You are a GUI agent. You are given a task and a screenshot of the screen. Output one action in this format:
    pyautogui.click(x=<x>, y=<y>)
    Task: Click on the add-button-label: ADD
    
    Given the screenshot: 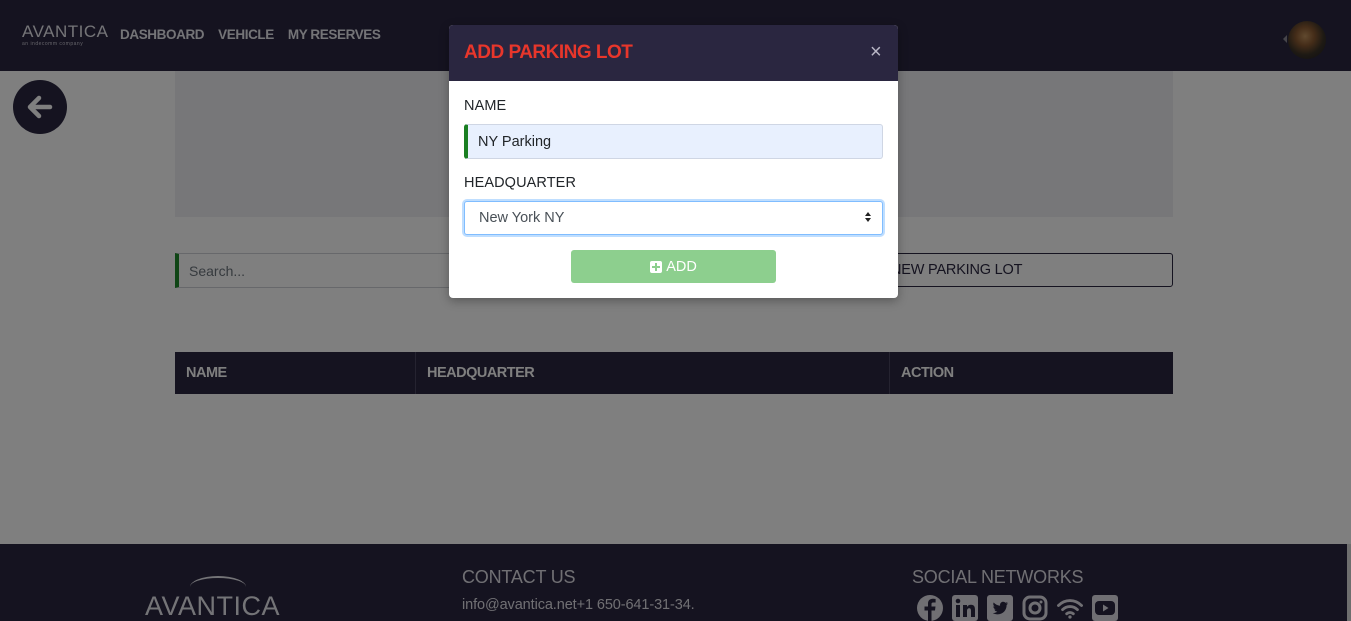 What is the action you would take?
    pyautogui.click(x=681, y=266)
    